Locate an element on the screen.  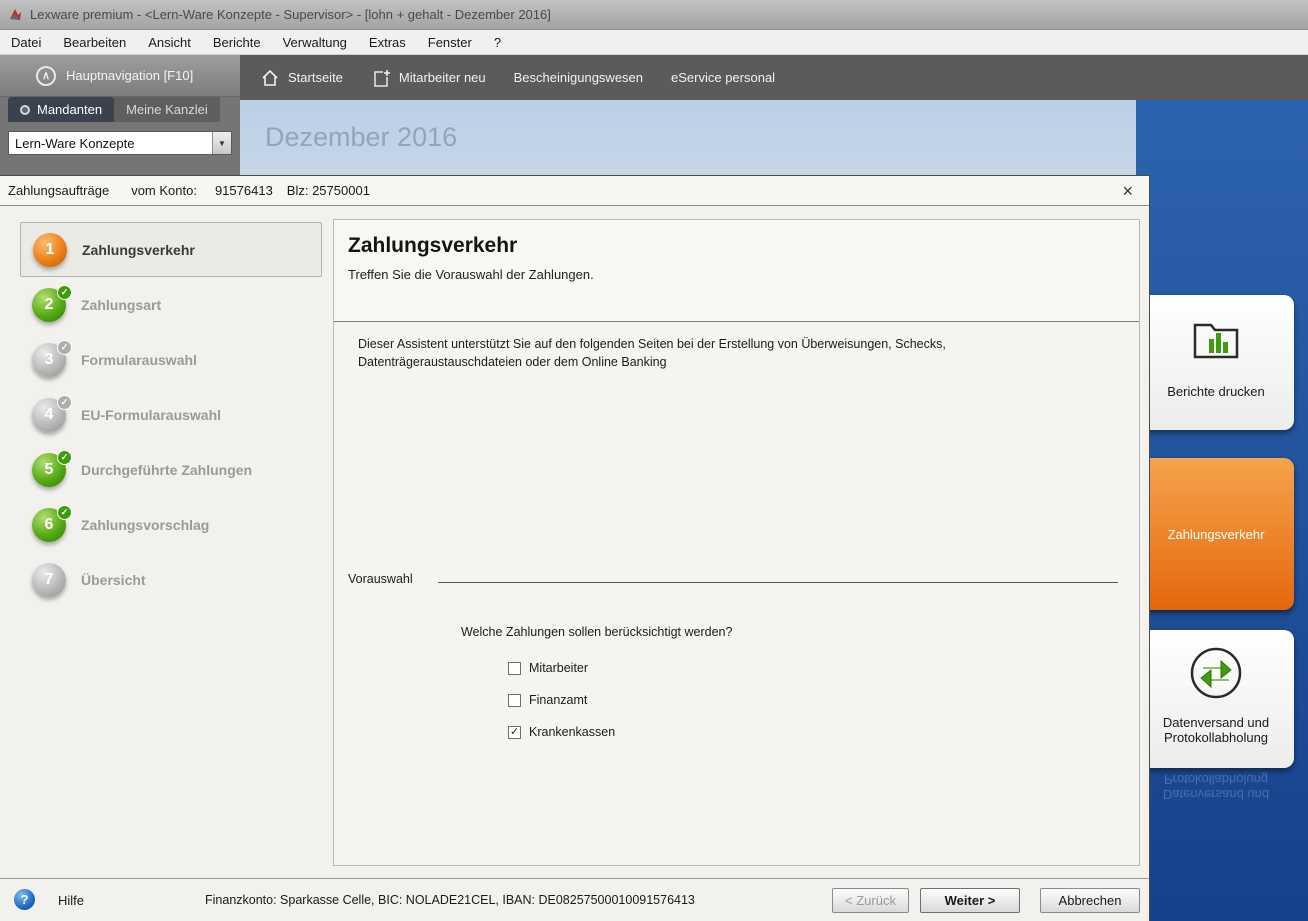
finanzamt-checkbox-label: Finanzamt is located at coordinates (558, 700).